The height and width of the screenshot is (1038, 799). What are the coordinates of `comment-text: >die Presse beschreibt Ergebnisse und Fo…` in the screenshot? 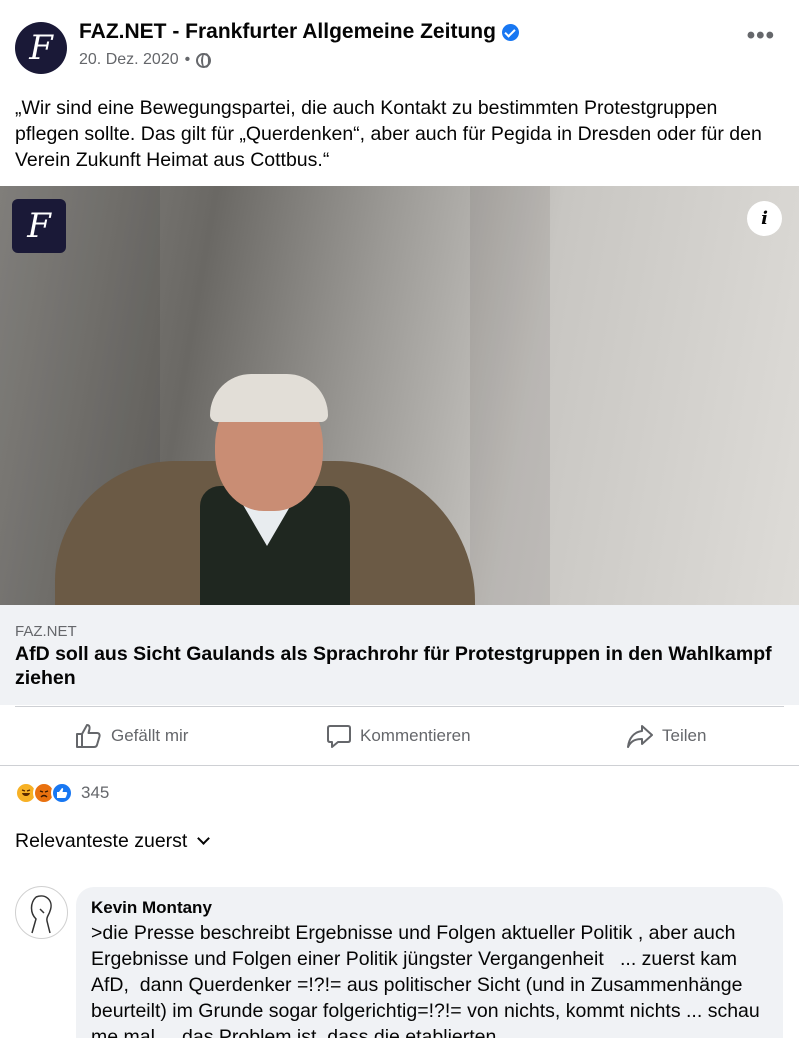 It's located at (428, 980).